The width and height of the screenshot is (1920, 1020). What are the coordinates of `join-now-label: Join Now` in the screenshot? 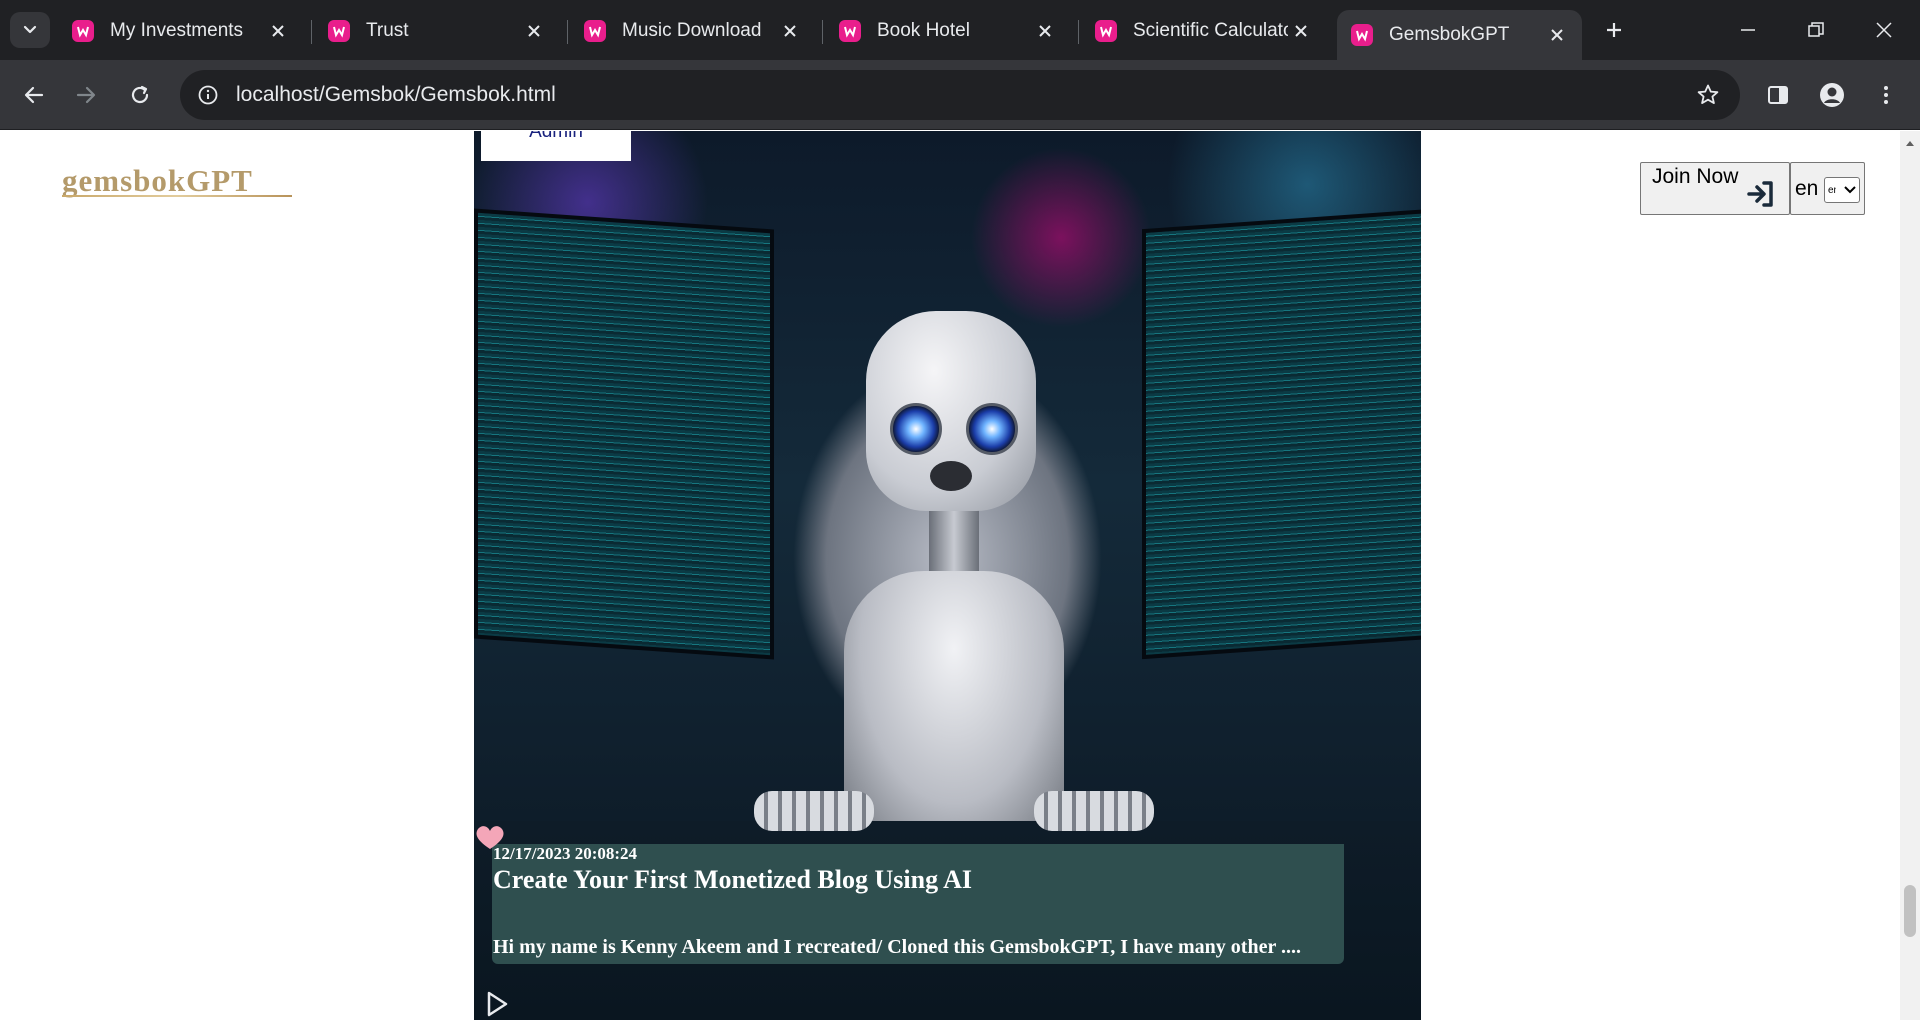 It's located at (1695, 176).